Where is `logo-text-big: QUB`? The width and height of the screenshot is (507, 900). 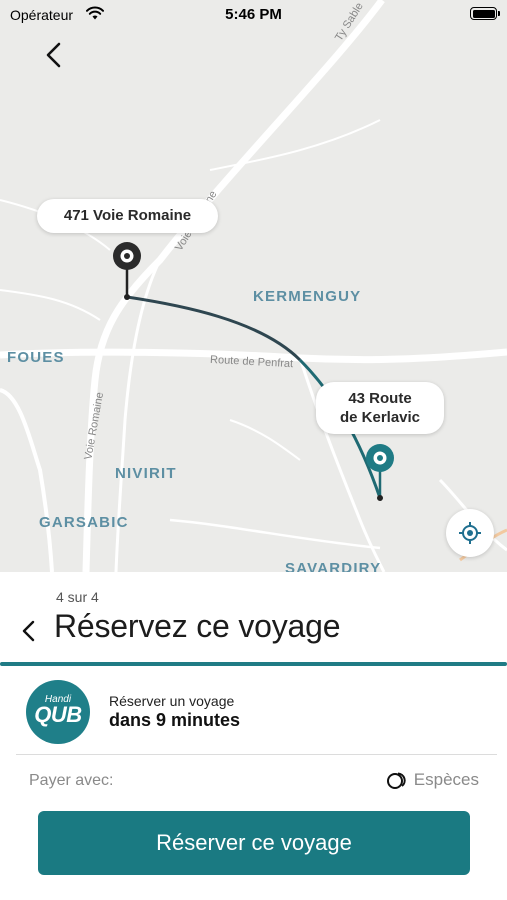
logo-text-big: QUB is located at coordinates (58, 714).